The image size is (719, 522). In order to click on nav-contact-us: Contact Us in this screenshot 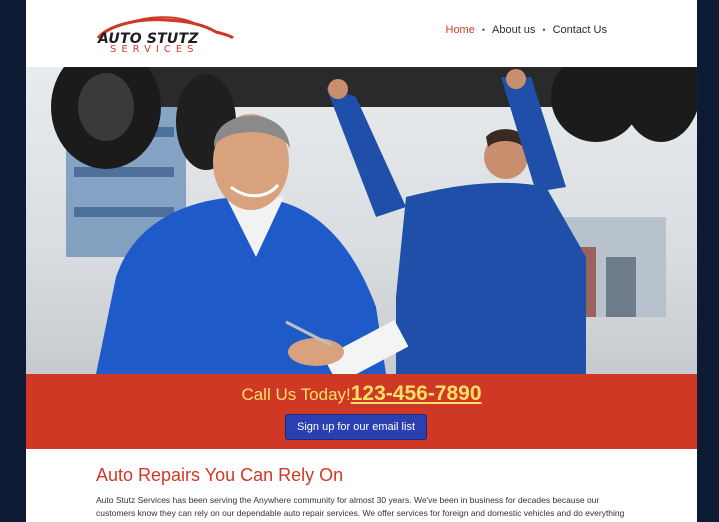, I will do `click(580, 30)`.